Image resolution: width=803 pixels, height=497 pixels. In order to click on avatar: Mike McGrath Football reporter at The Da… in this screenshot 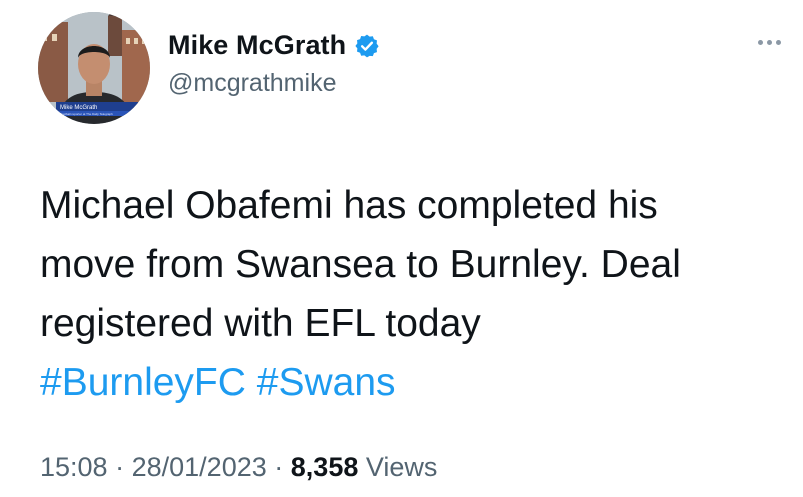, I will do `click(94, 68)`.